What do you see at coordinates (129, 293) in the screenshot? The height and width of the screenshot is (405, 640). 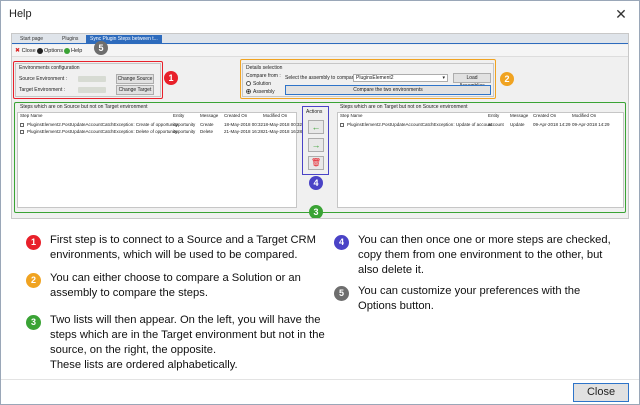 I see `legend-2-line-2: assembly to compare the steps.` at bounding box center [129, 293].